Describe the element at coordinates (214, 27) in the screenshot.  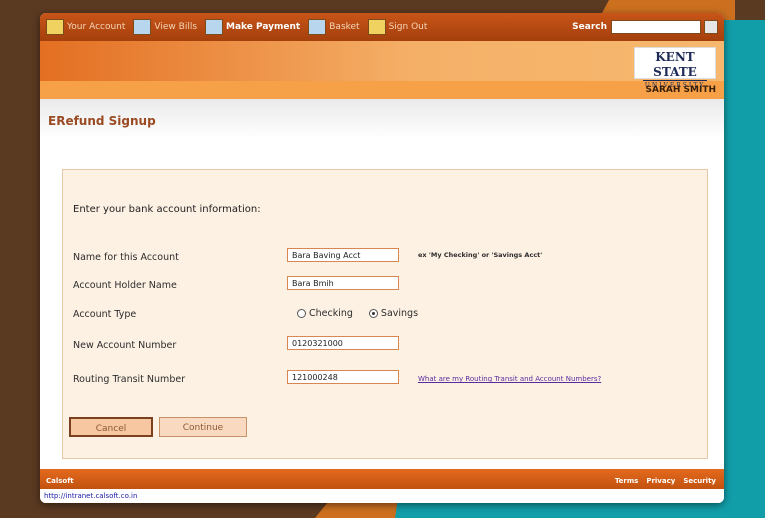
I see `payment-icon` at that location.